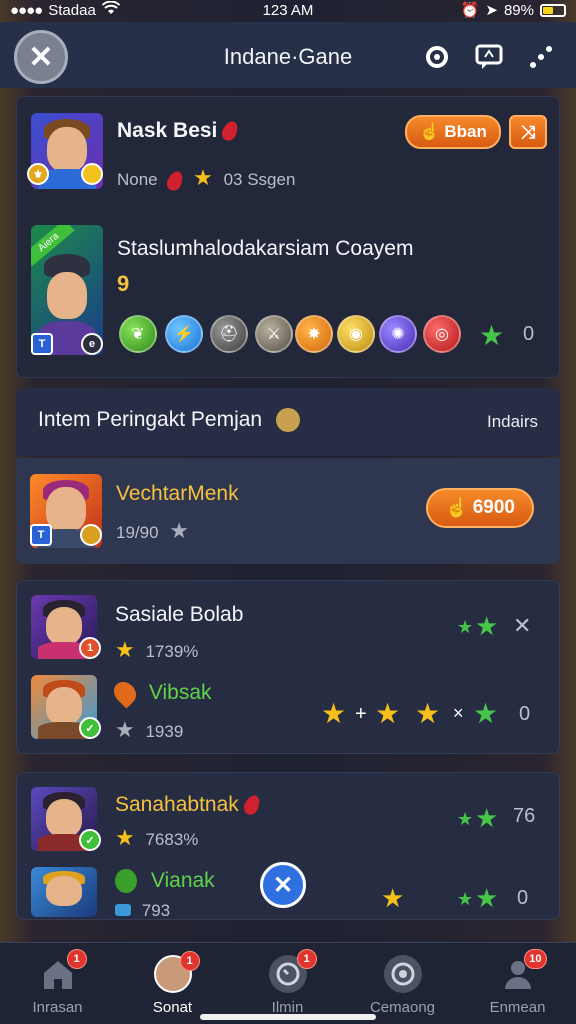  Describe the element at coordinates (125, 693) in the screenshot. I see `pin-icon` at that location.